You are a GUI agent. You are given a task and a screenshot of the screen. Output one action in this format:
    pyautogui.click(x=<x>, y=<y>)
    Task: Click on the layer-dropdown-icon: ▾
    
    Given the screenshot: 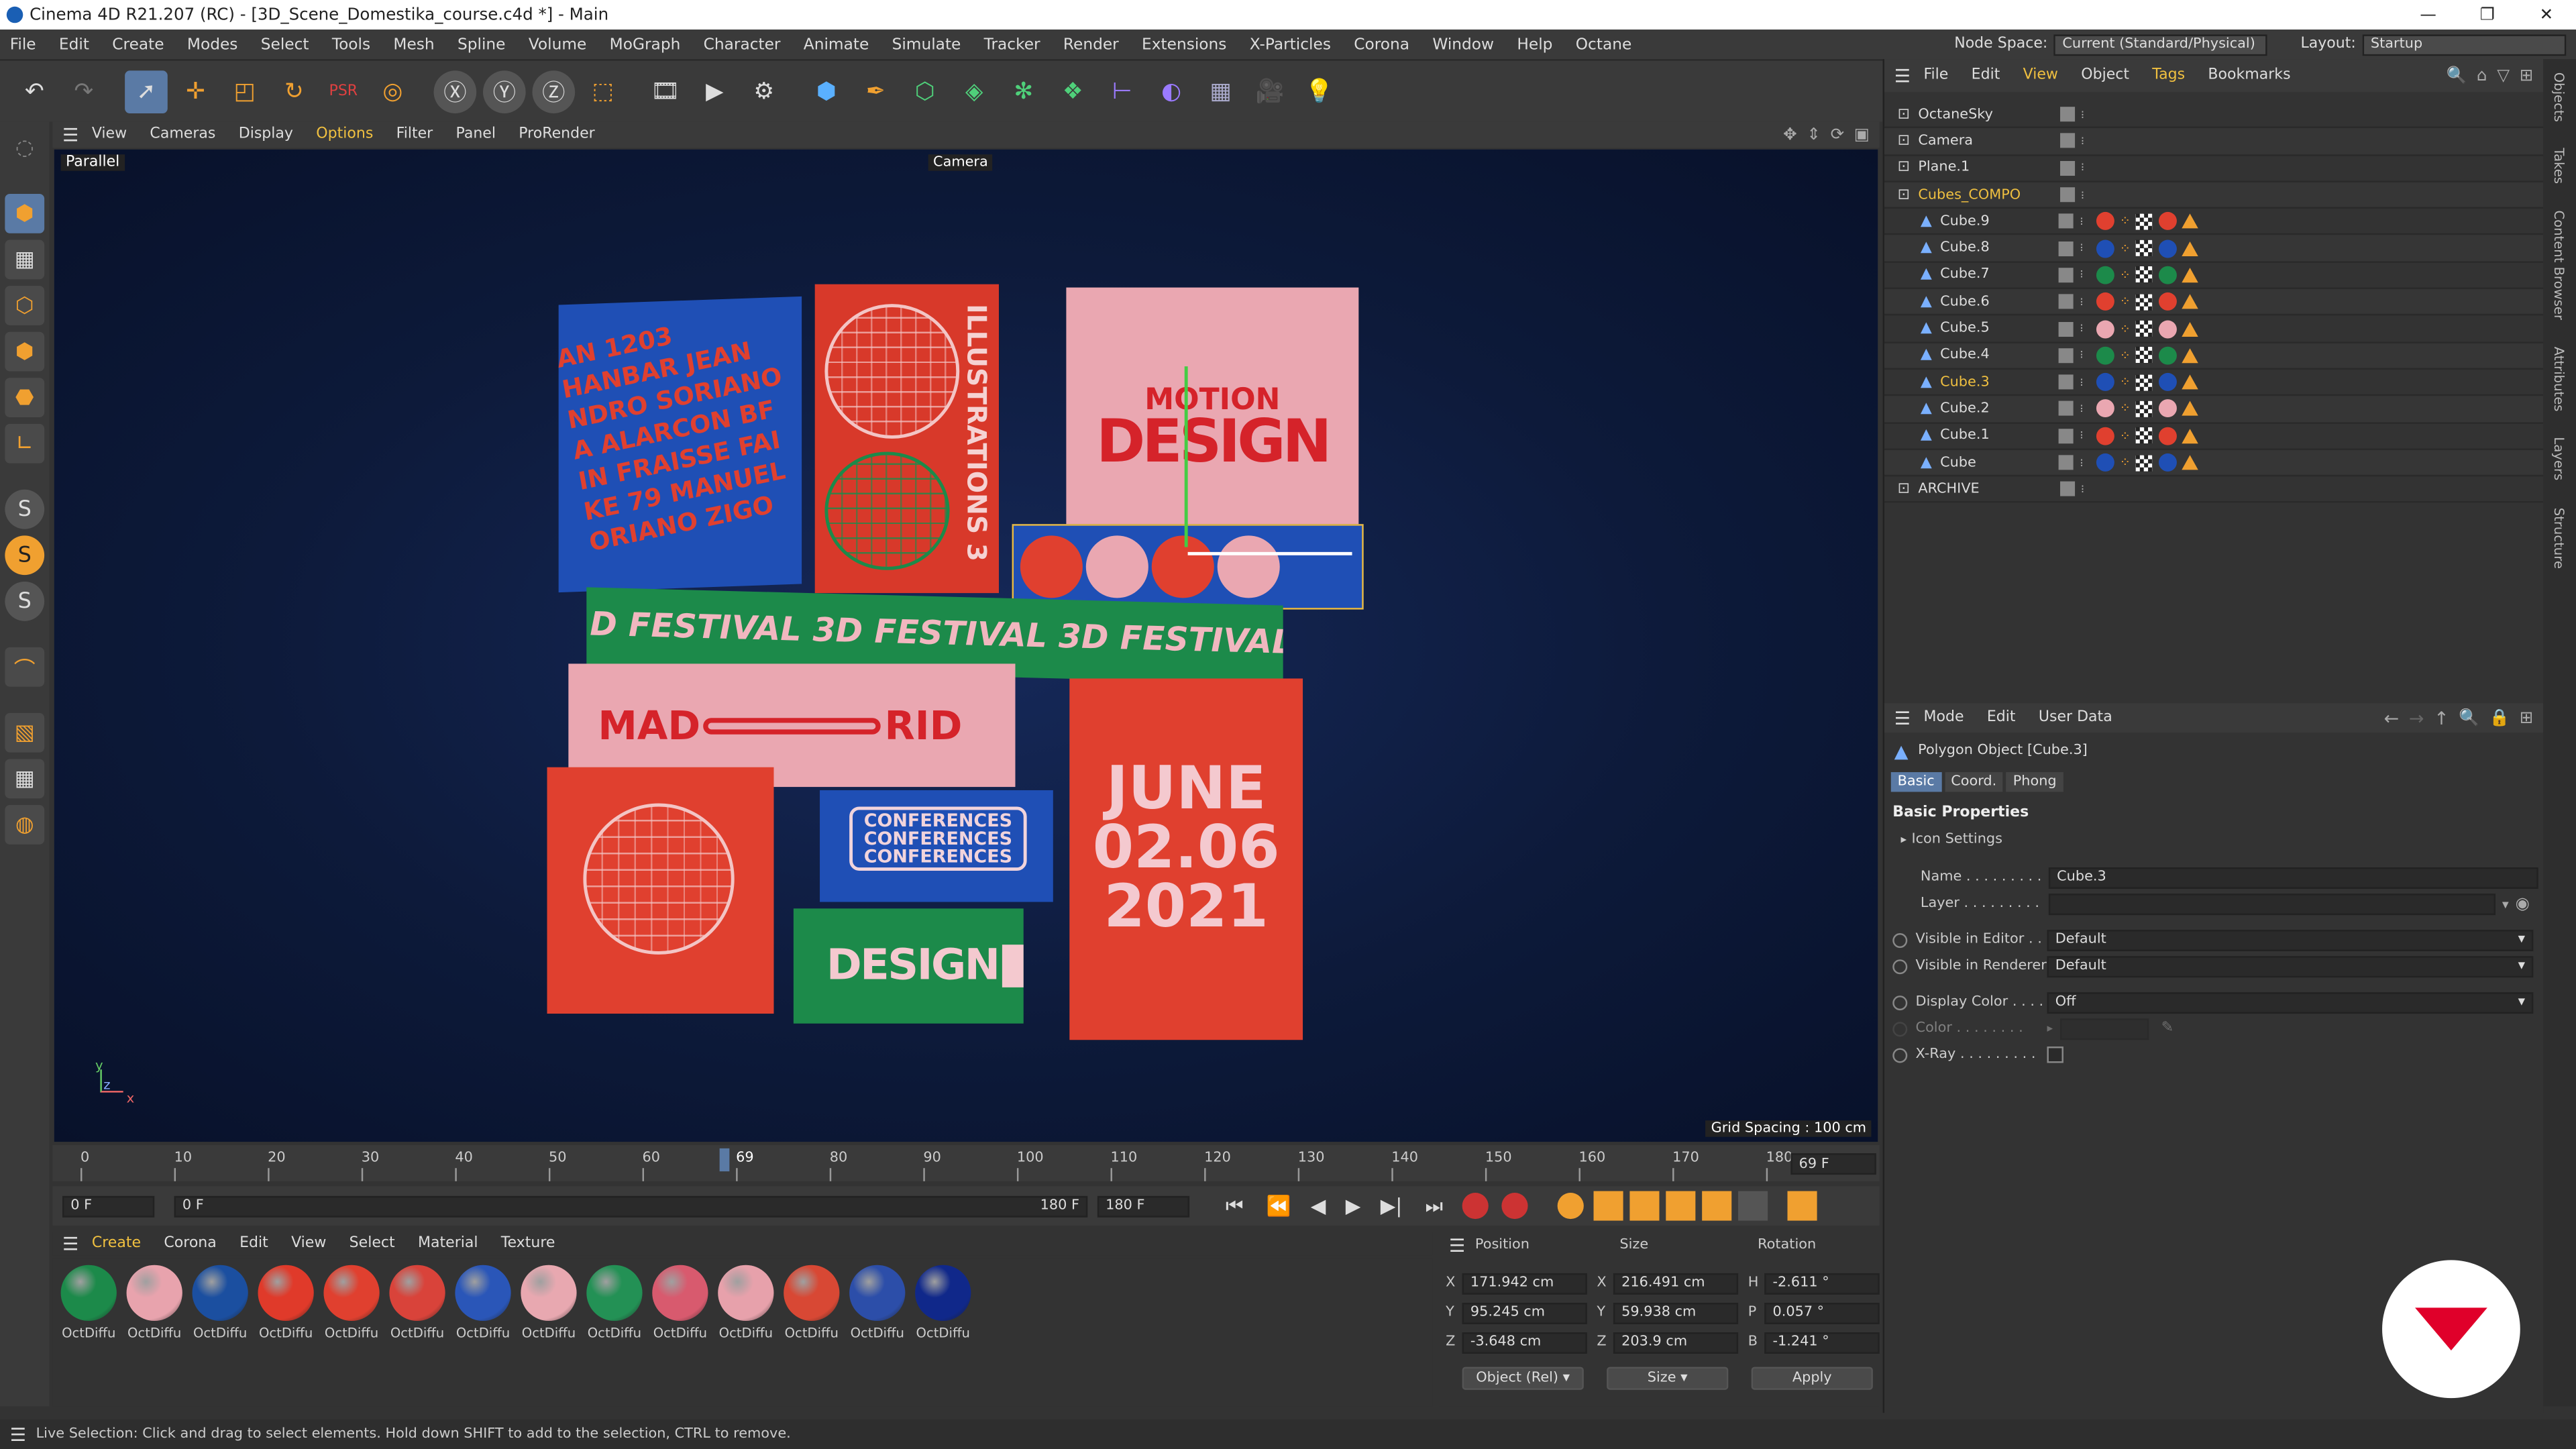 What is the action you would take?
    pyautogui.click(x=2505, y=903)
    